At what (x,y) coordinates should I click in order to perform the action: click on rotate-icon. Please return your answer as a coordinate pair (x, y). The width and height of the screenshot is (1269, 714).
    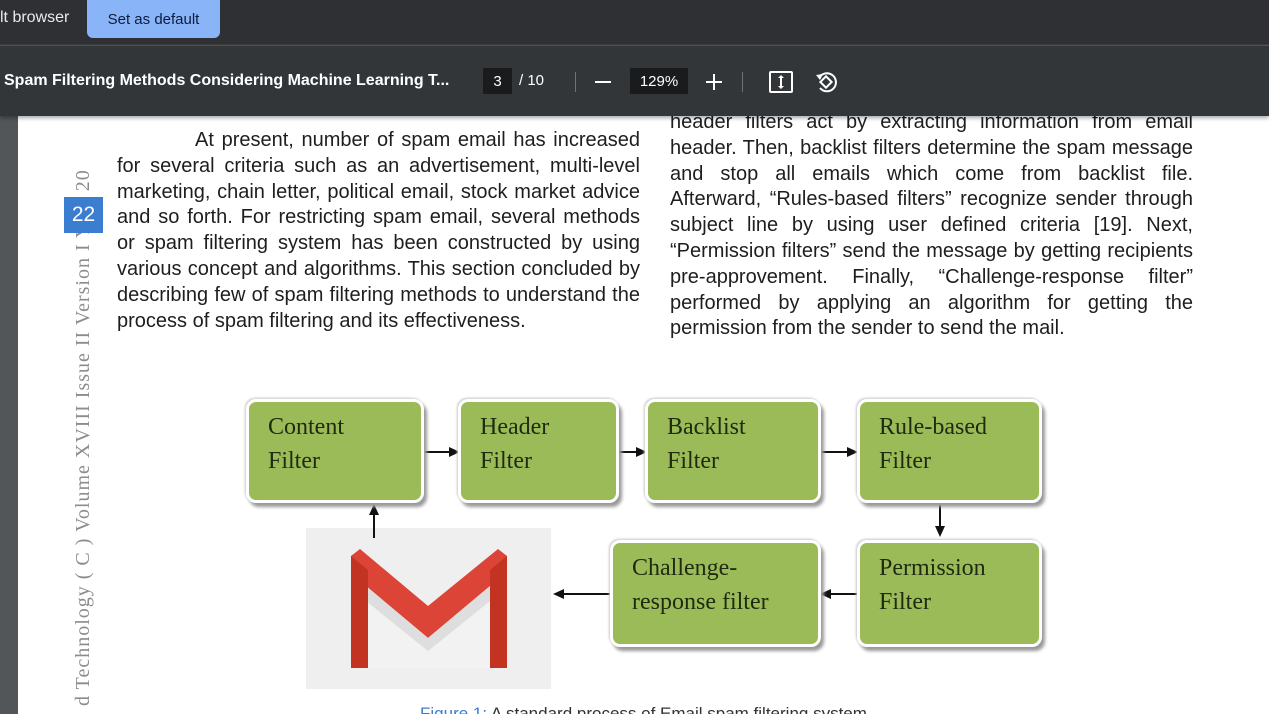
    Looking at the image, I should click on (826, 82).